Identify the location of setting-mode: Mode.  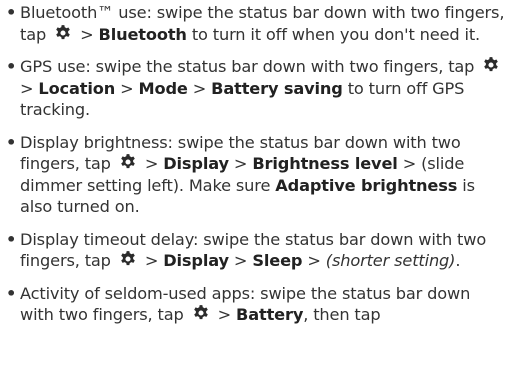
(163, 88).